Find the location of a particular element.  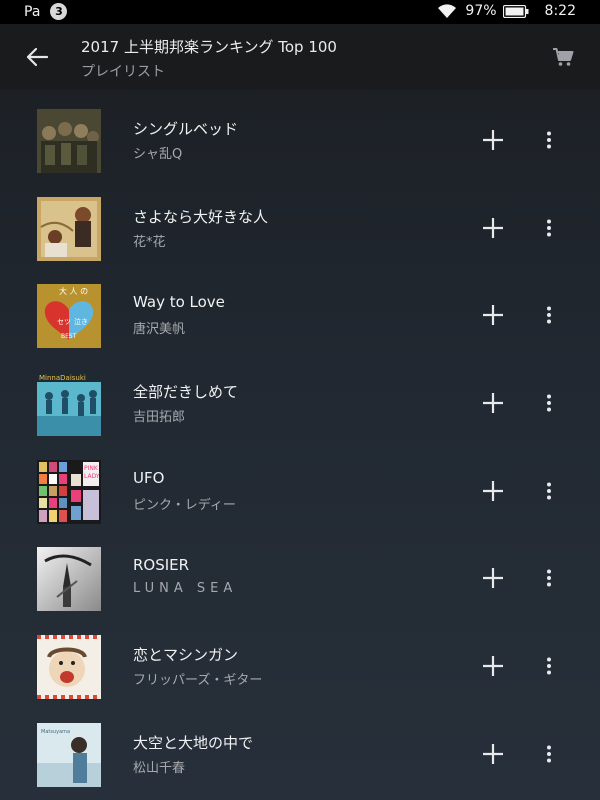

track-artist: シャ乱Q is located at coordinates (158, 154).